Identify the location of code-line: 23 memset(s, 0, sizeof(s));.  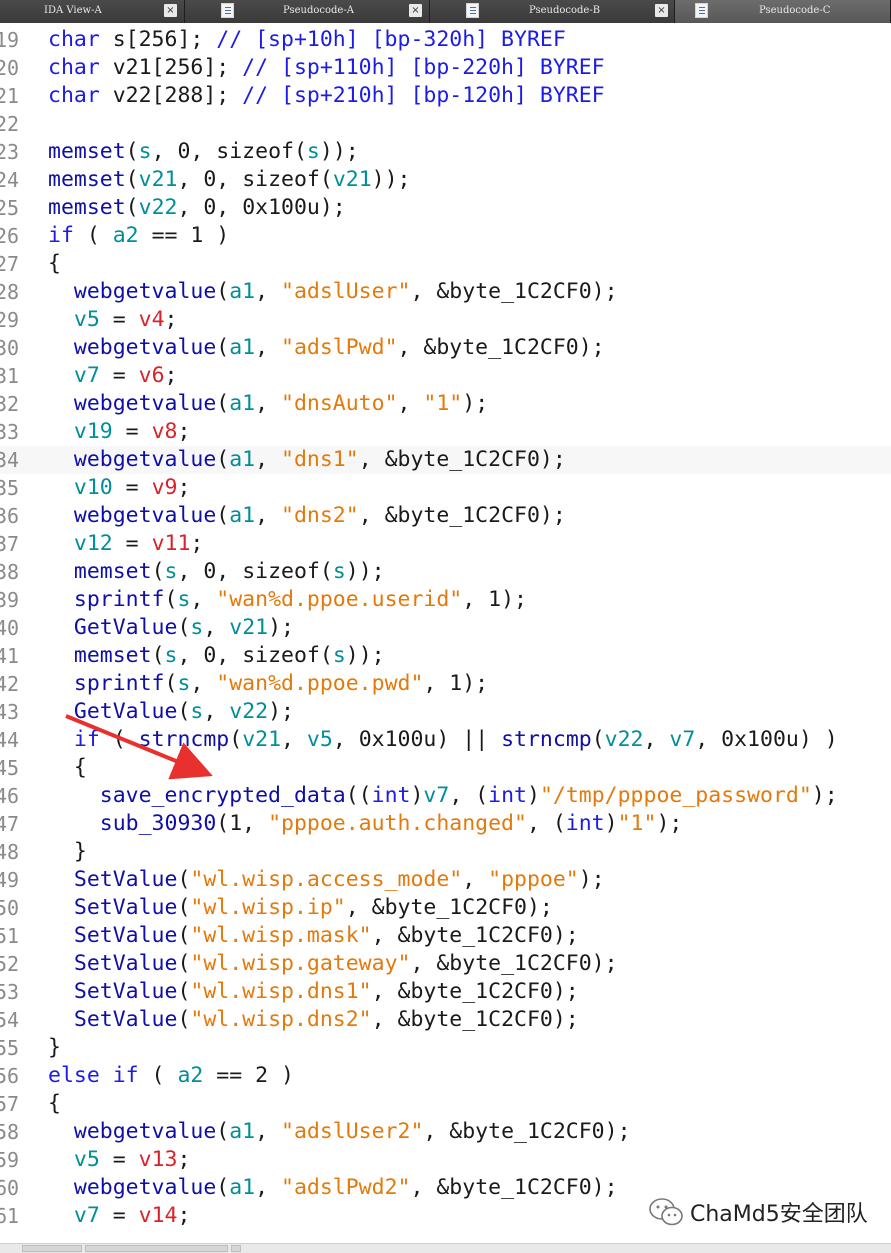
(445, 152).